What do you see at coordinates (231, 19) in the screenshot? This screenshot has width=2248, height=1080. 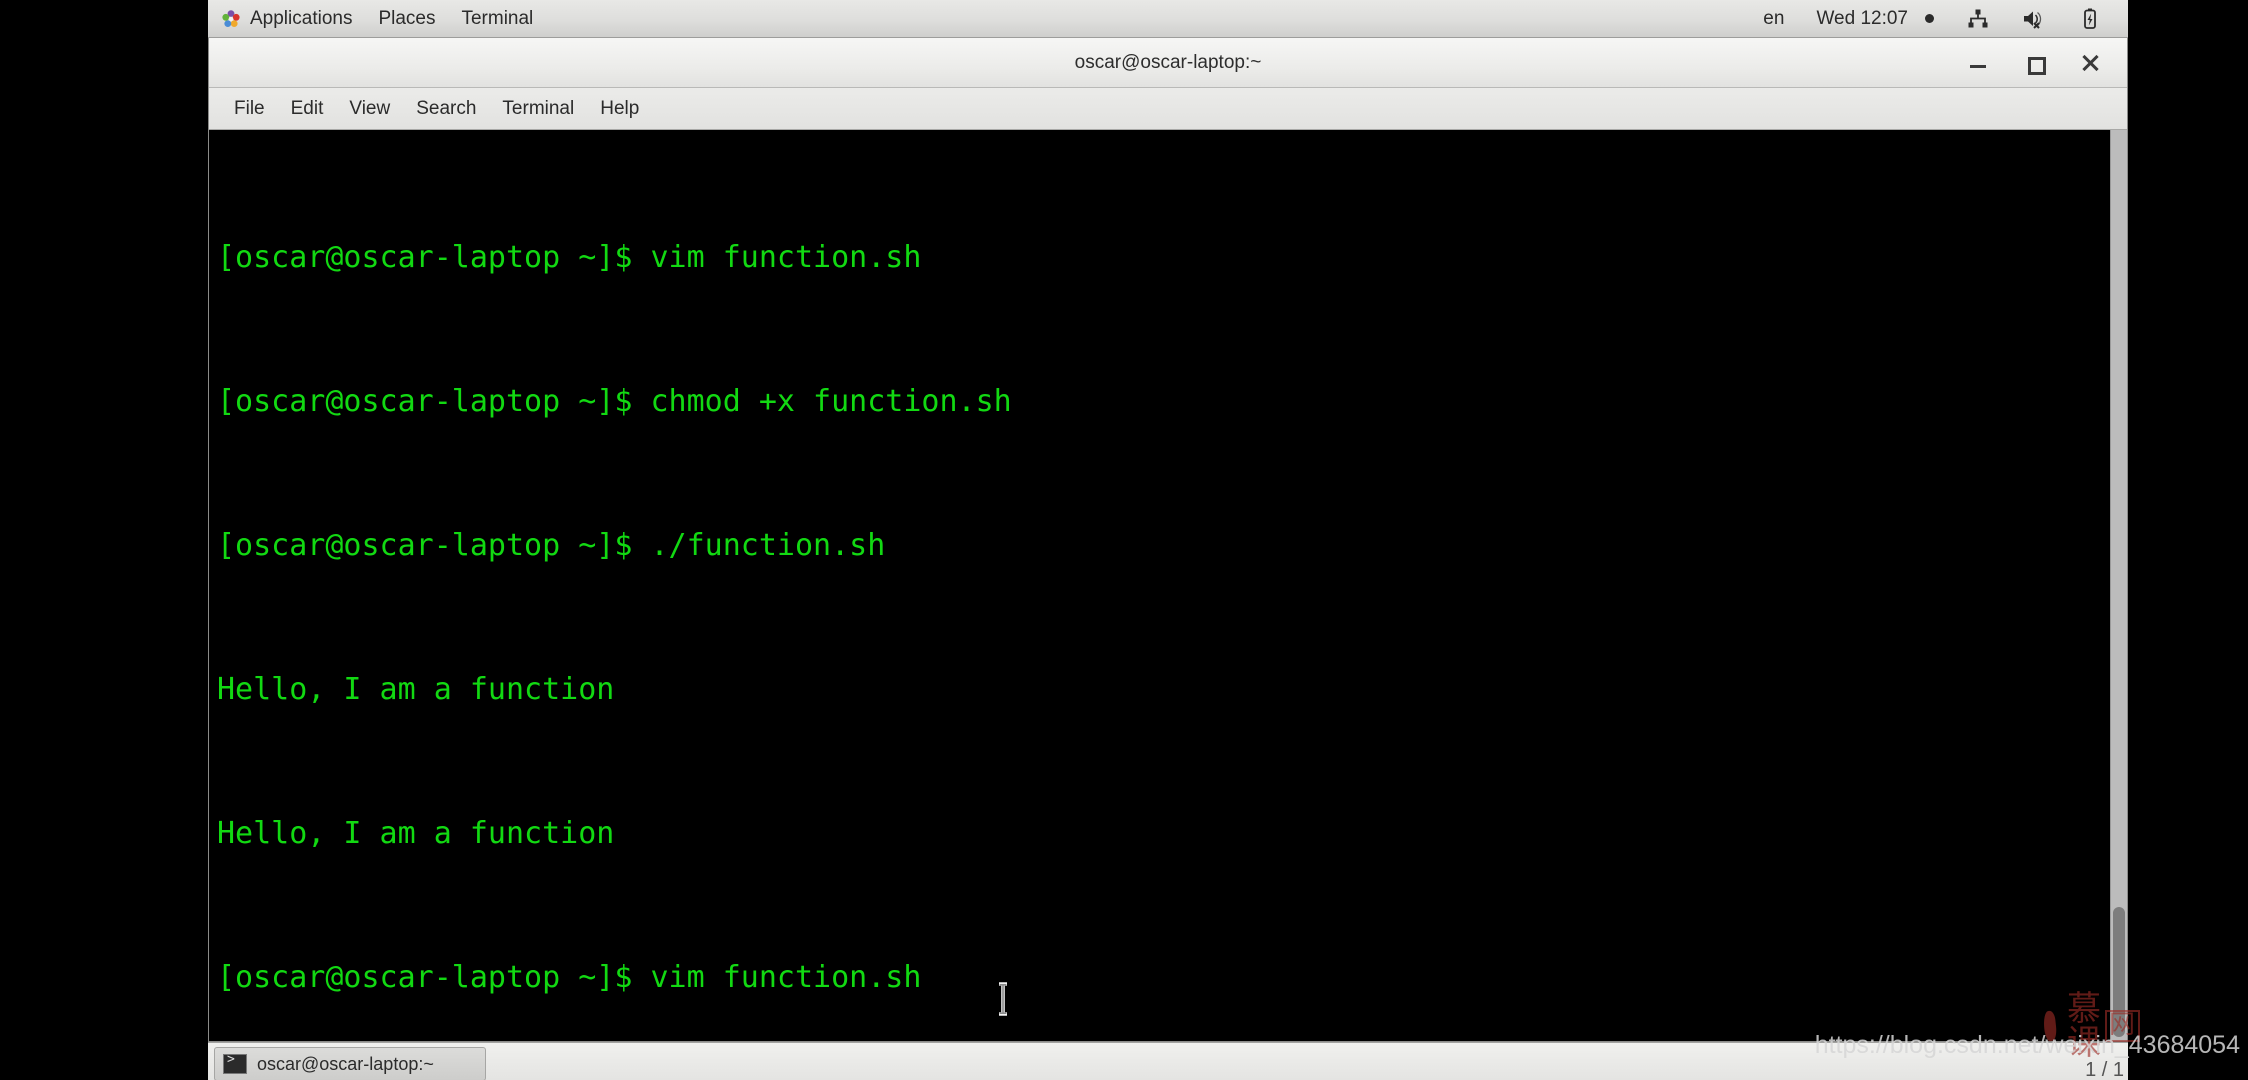 I see `flower-pinwheel-icon` at bounding box center [231, 19].